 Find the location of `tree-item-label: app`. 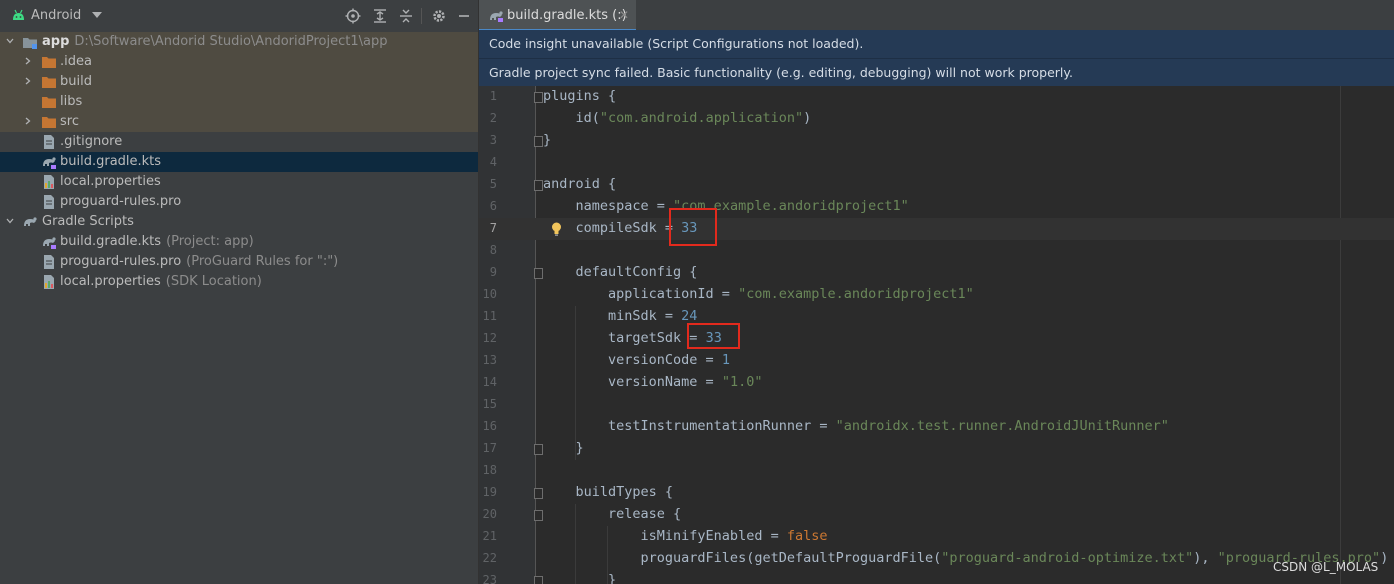

tree-item-label: app is located at coordinates (56, 41).